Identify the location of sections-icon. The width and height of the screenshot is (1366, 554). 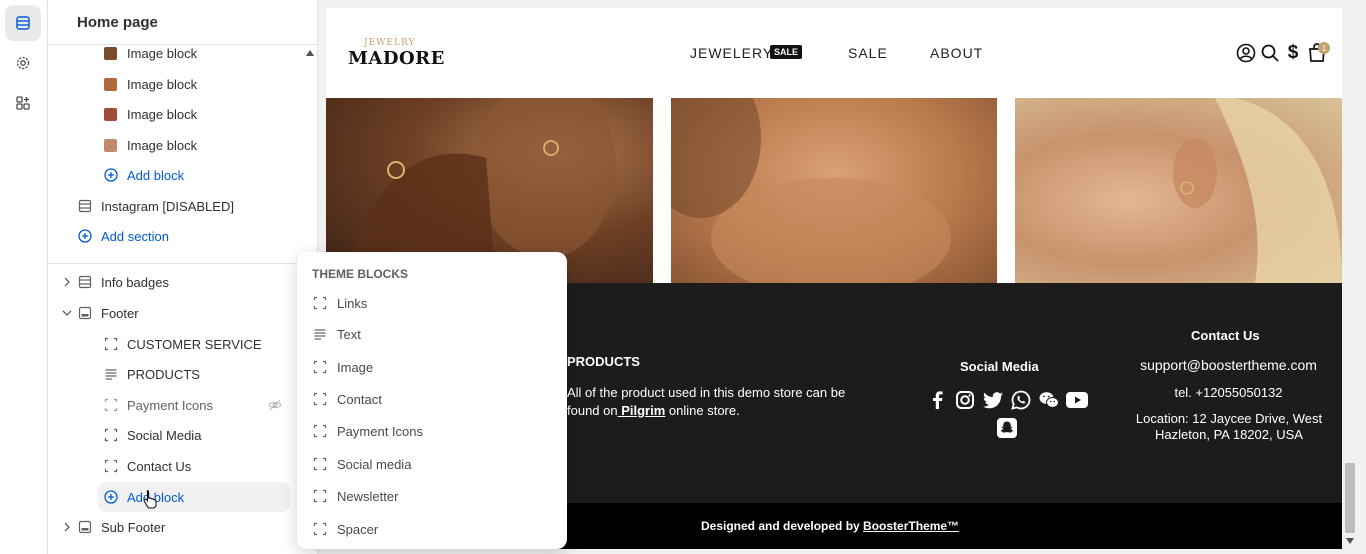
(23, 23).